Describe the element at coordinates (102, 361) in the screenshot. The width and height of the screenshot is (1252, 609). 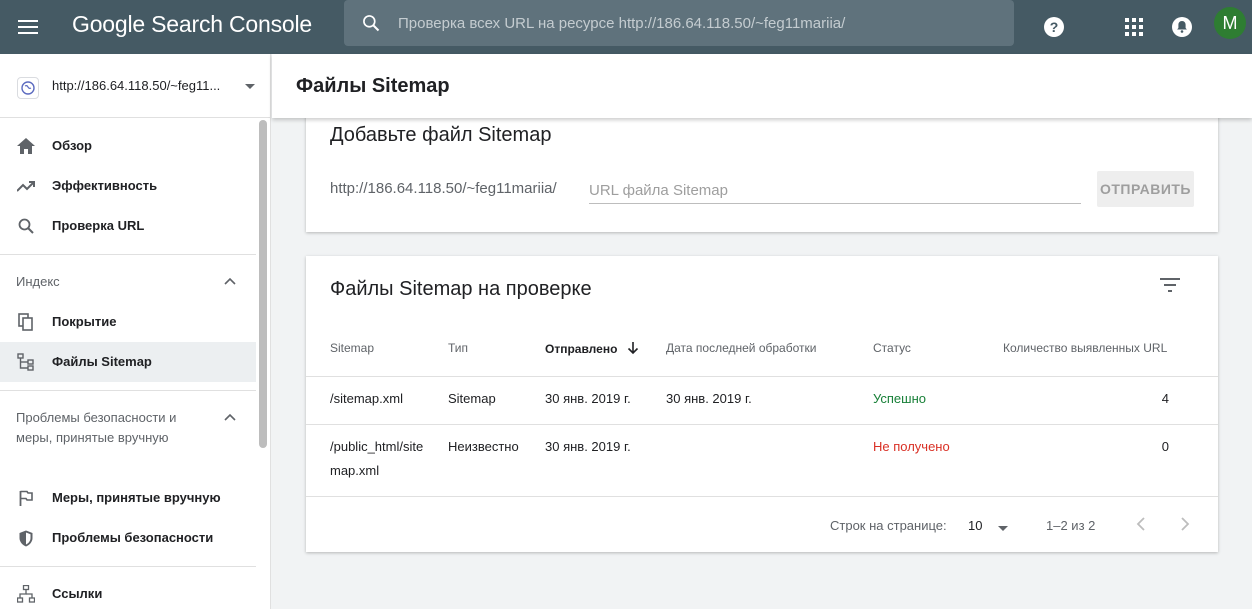
I see `sidebar-item-label: Файлы Sitemap` at that location.